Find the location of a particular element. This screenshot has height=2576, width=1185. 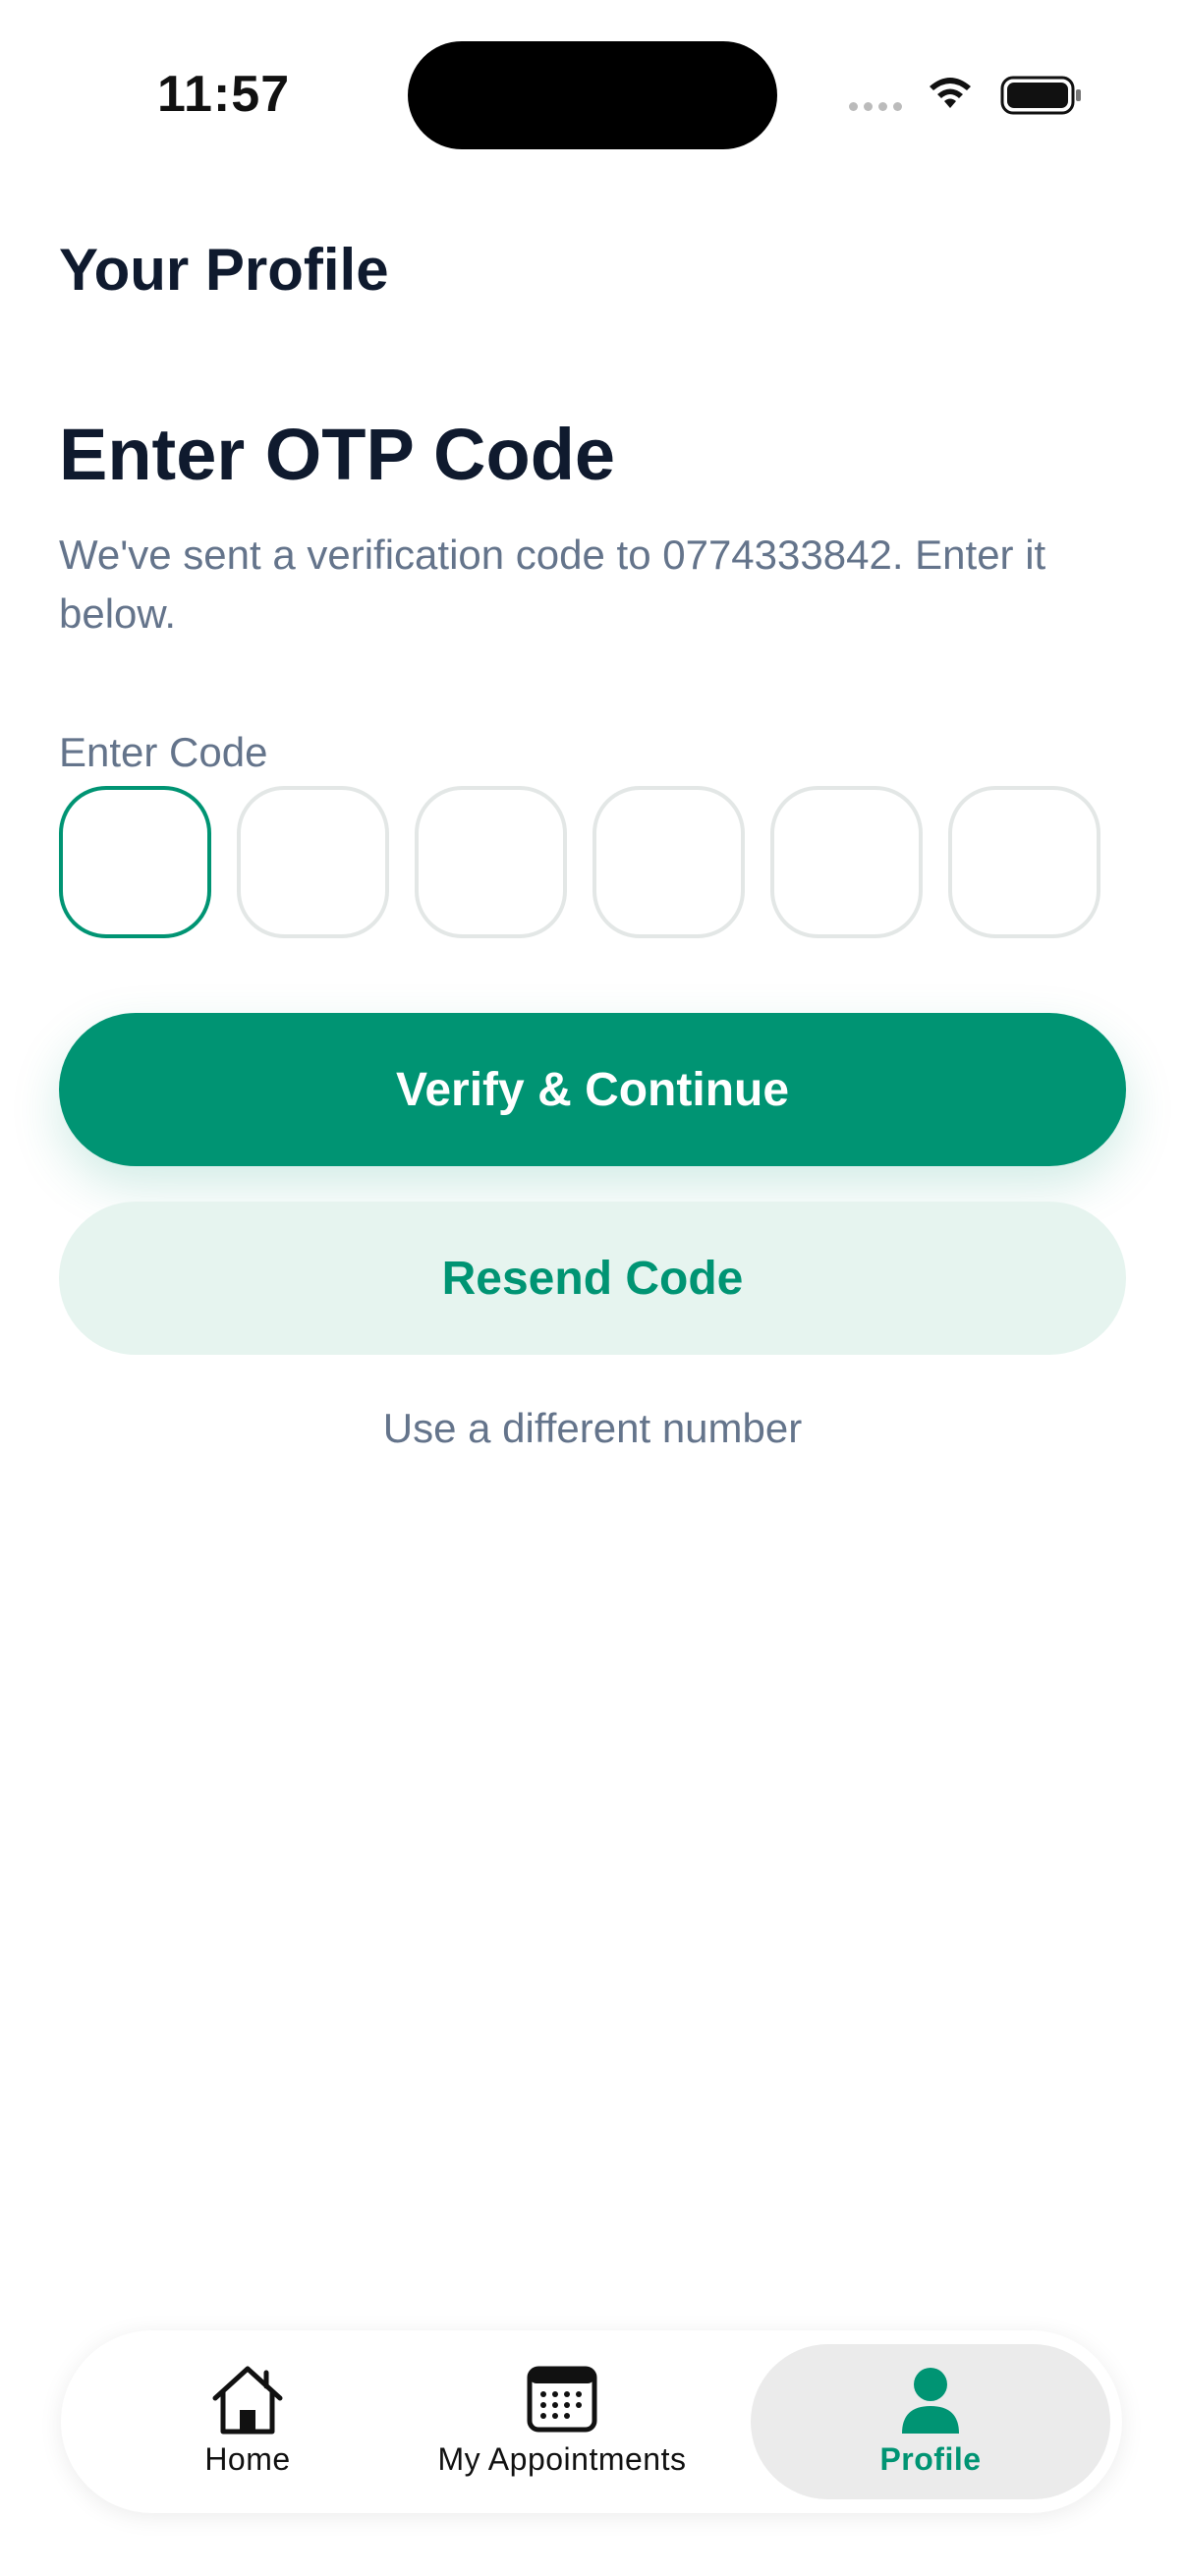

code-label: Enter Code is located at coordinates (164, 752).